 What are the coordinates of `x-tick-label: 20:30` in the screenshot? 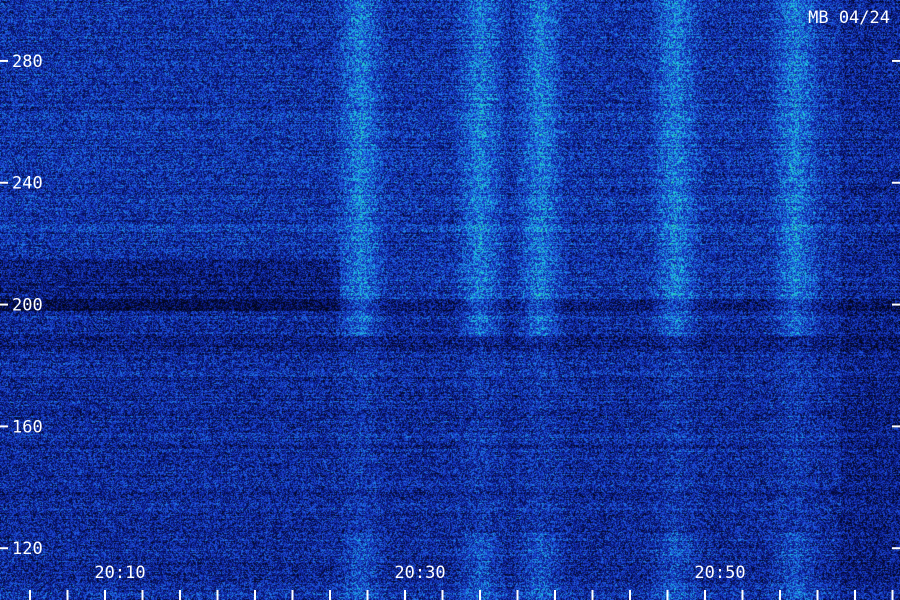 It's located at (419, 573).